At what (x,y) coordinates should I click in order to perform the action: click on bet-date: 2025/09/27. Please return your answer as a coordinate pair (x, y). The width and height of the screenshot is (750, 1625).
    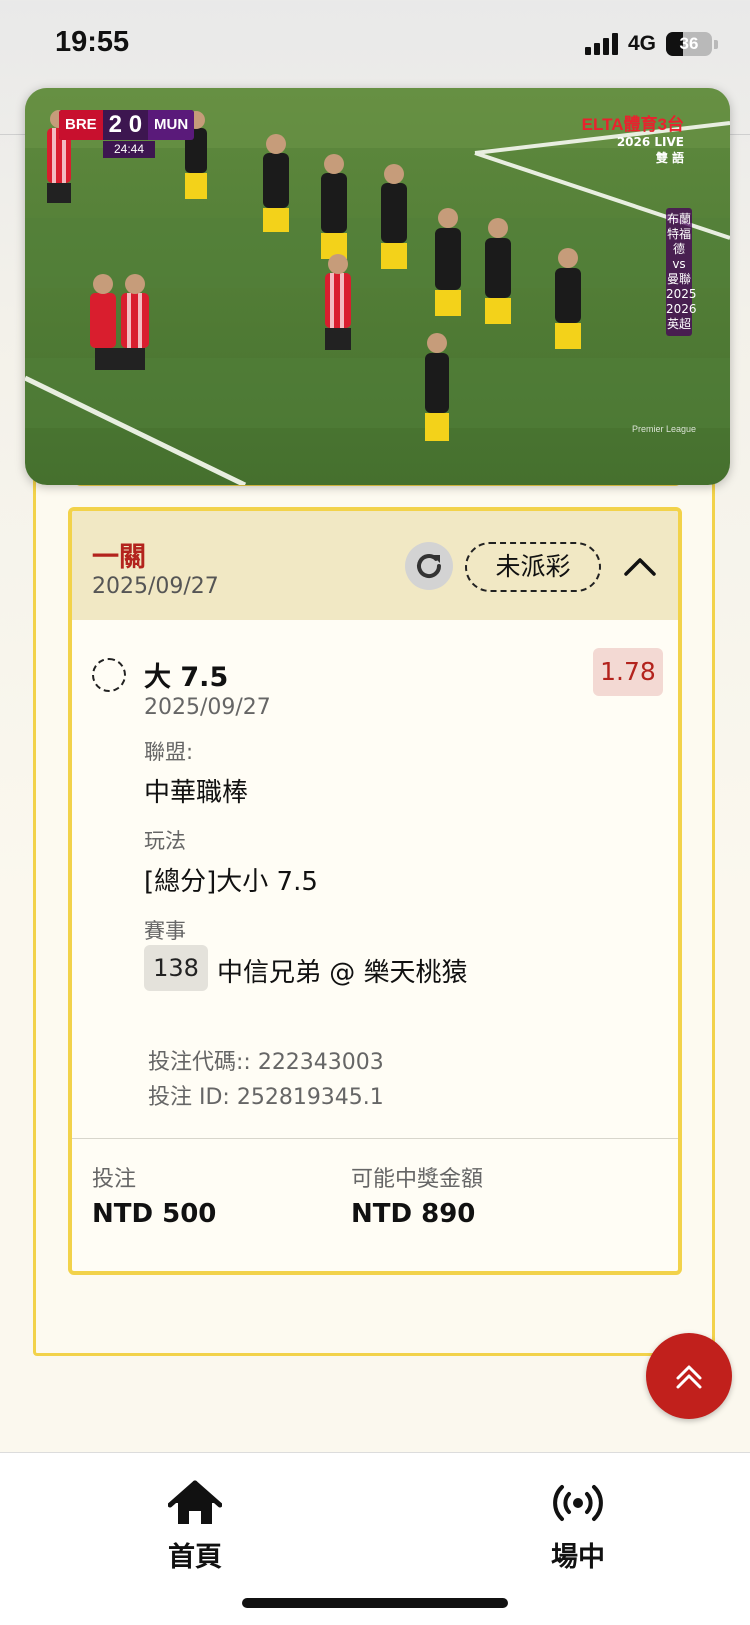
    Looking at the image, I should click on (155, 586).